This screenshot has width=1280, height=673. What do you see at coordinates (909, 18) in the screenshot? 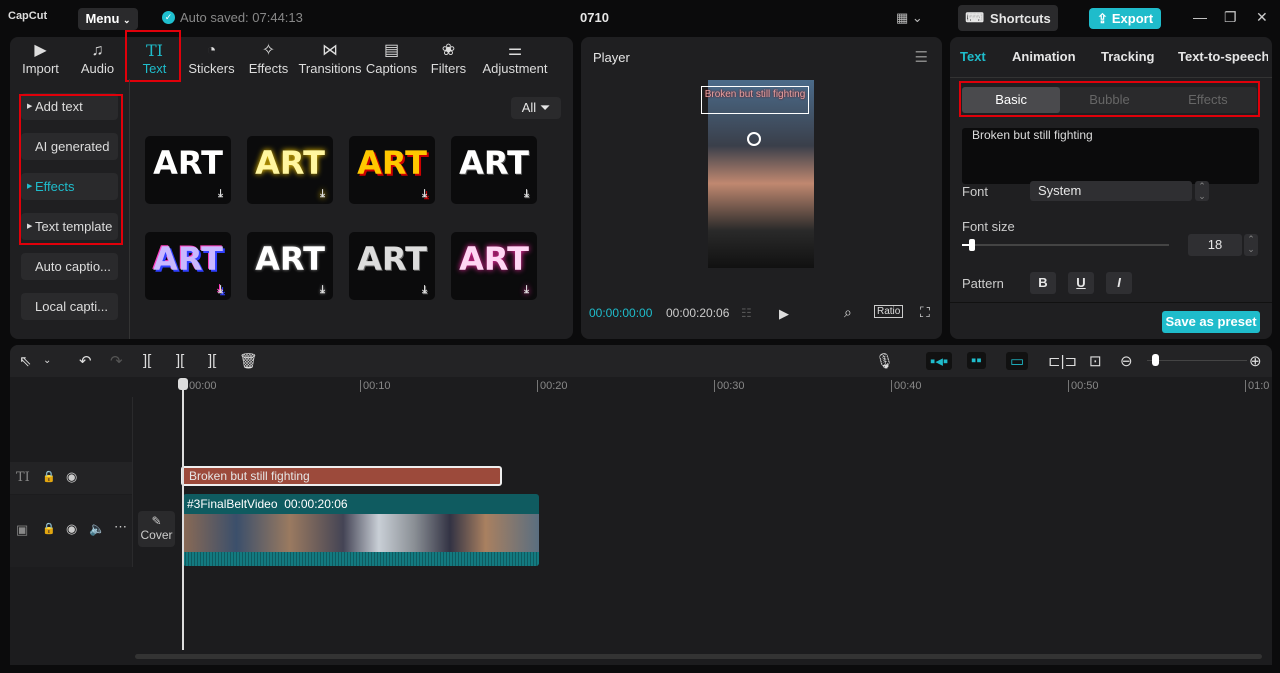
I see `layout-icon: ▦ ⌄` at bounding box center [909, 18].